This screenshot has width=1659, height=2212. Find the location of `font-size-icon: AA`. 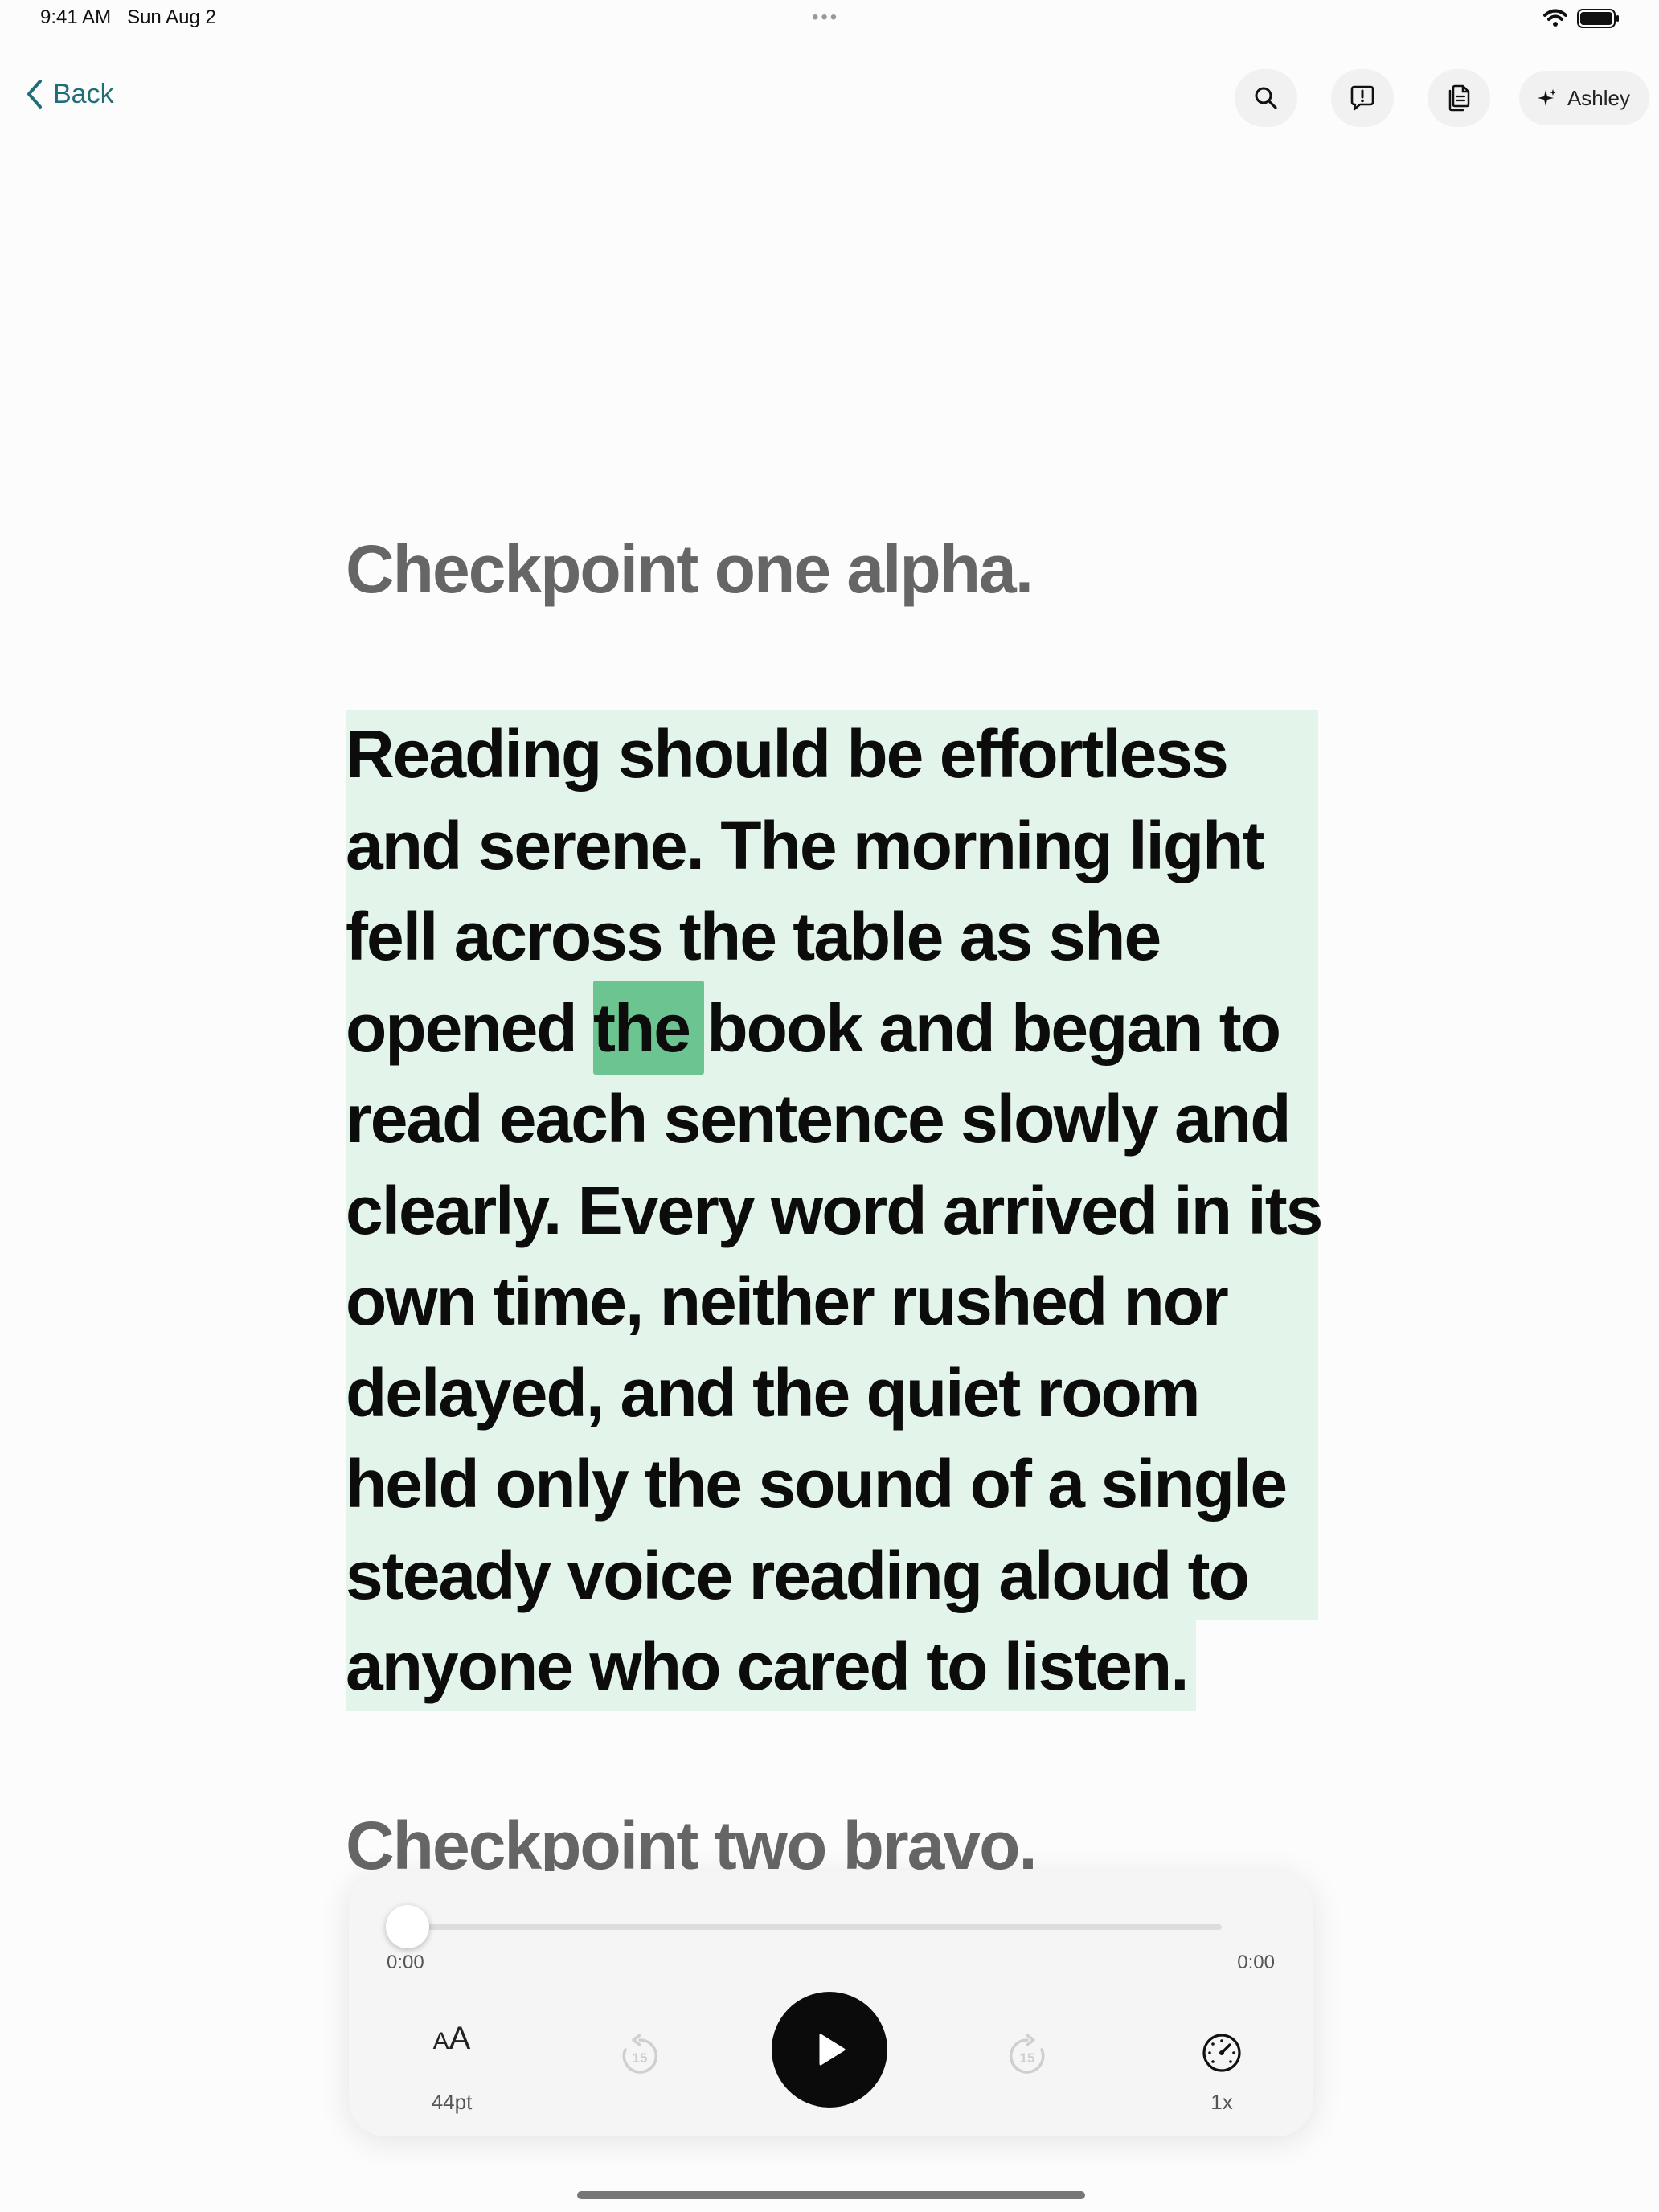

font-size-icon: AA is located at coordinates (452, 2039).